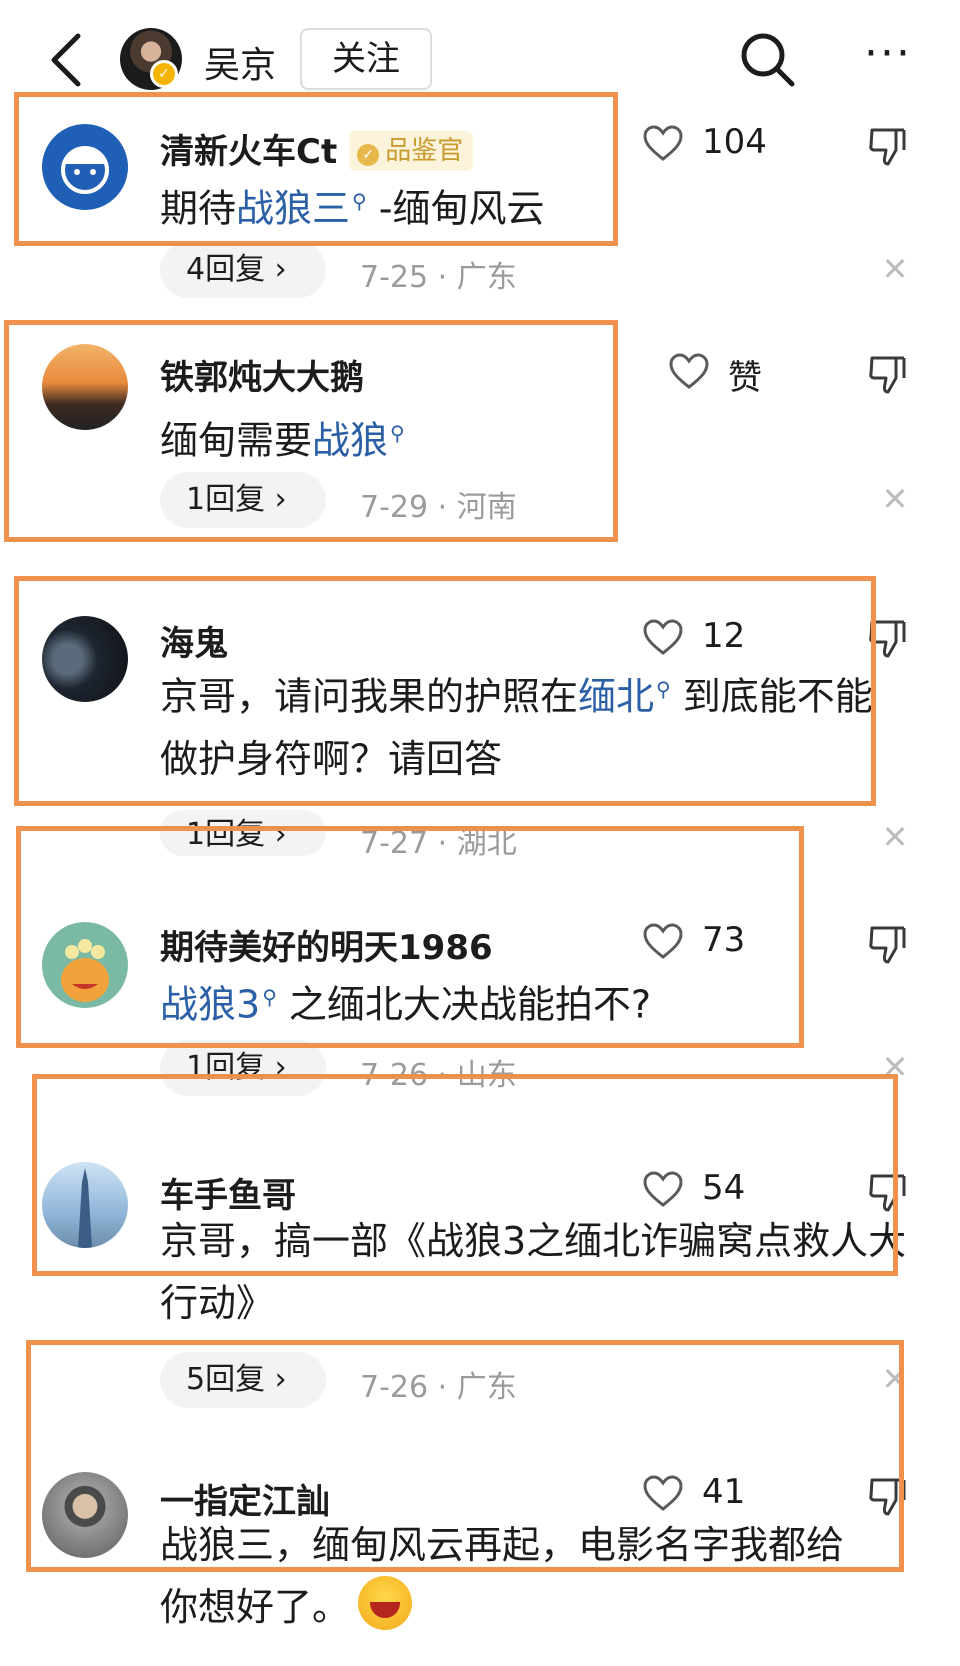  What do you see at coordinates (540, 437) in the screenshot?
I see `comment-text: 缅甸需要战狼 ⚲` at bounding box center [540, 437].